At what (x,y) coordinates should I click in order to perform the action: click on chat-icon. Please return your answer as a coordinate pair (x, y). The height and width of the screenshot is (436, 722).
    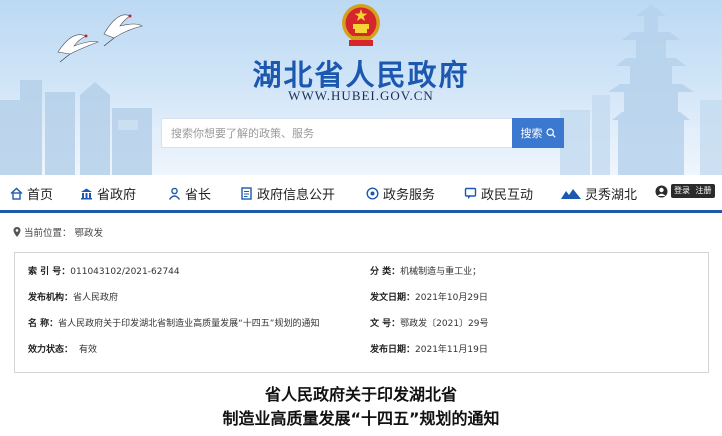
    Looking at the image, I should click on (470, 193).